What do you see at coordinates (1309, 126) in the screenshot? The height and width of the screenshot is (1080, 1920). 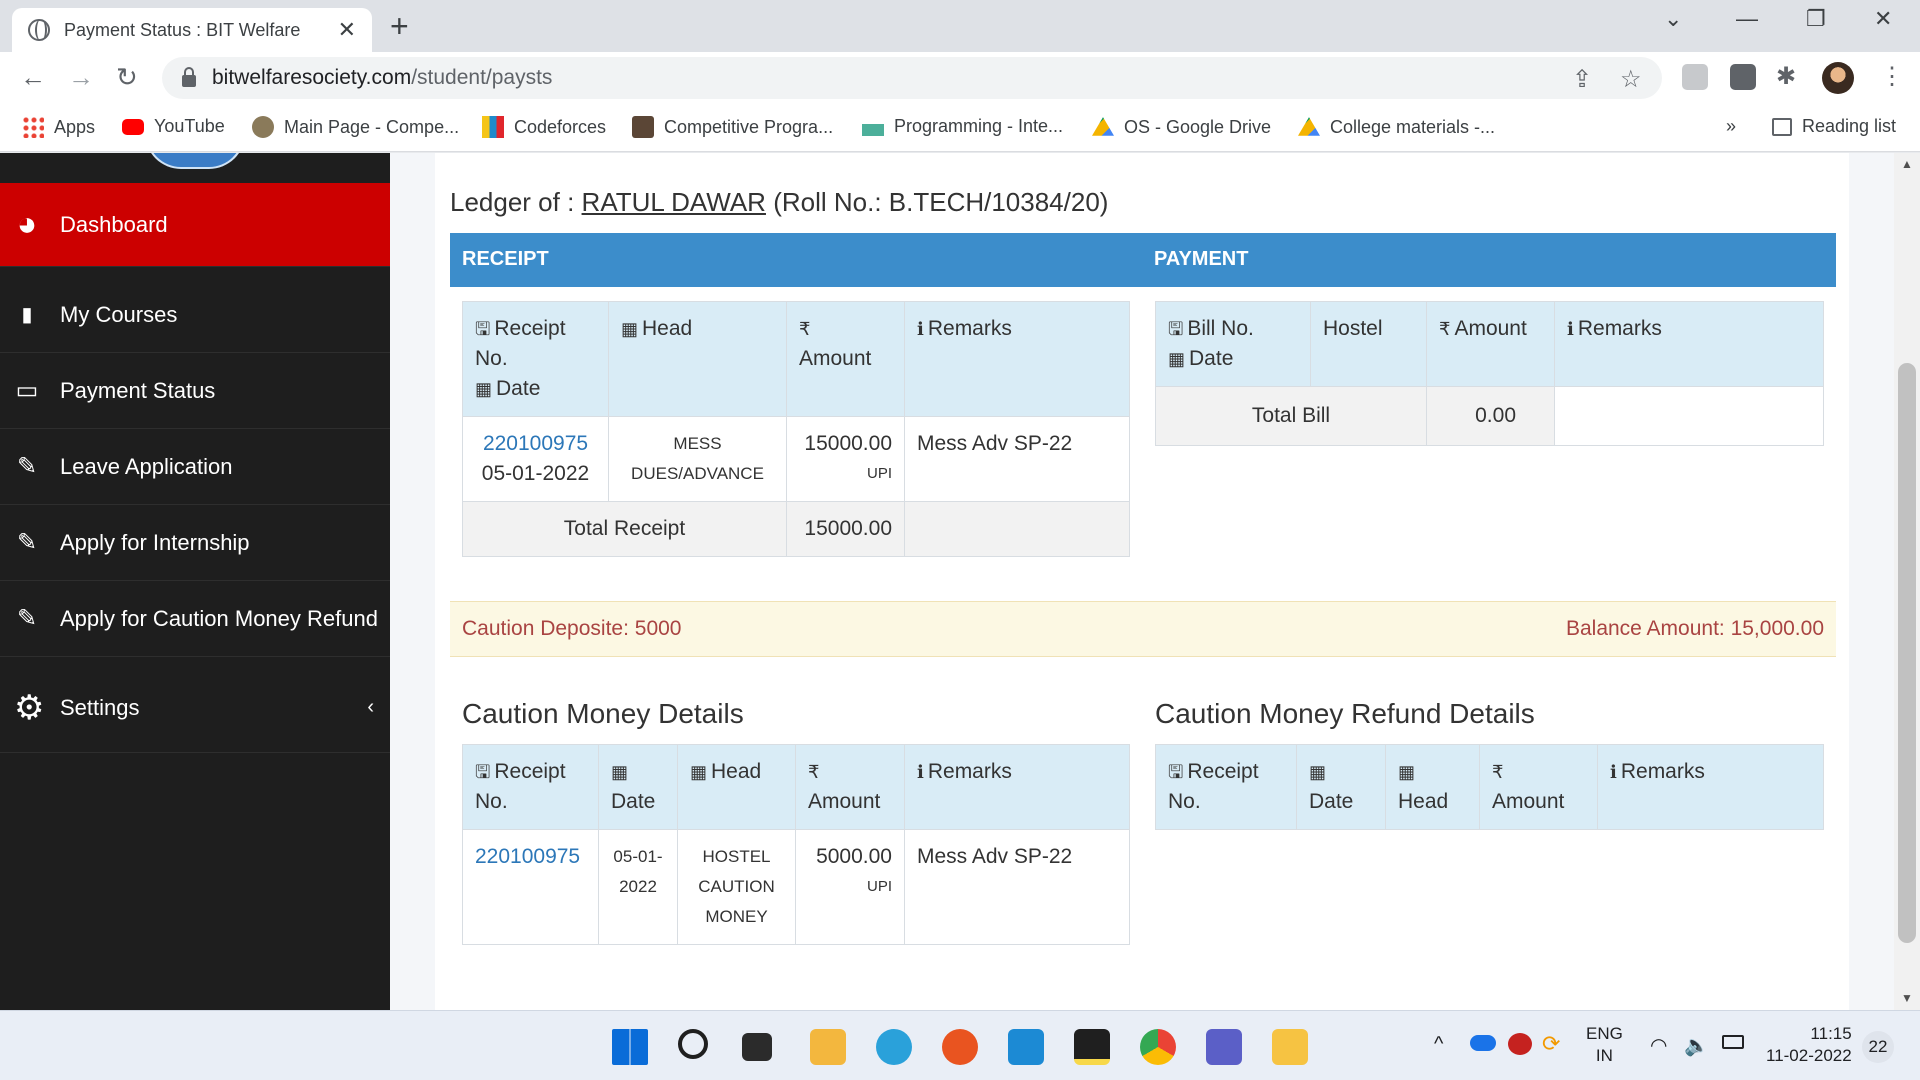 I see `google-drive-icon` at bounding box center [1309, 126].